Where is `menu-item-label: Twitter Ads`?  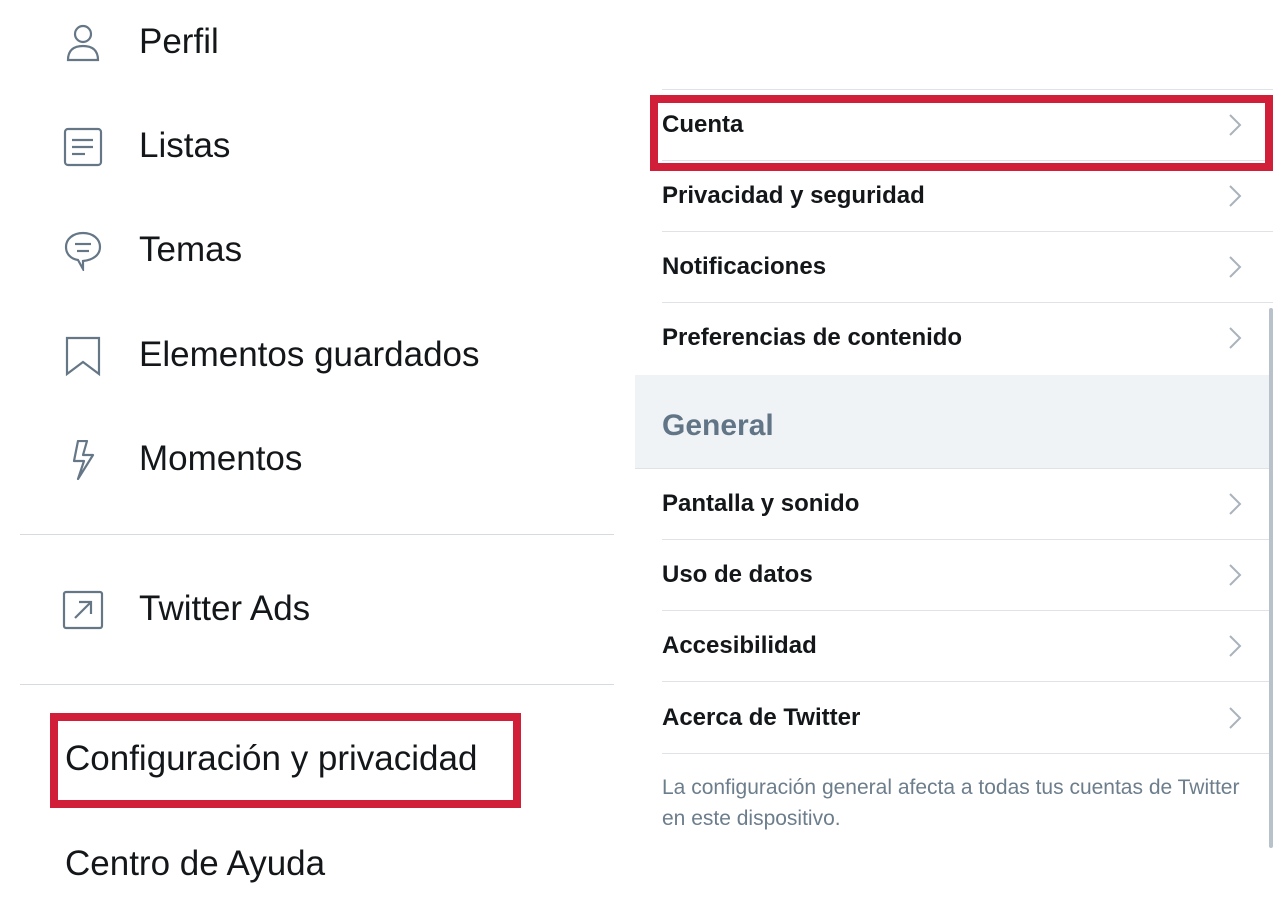
menu-item-label: Twitter Ads is located at coordinates (225, 608).